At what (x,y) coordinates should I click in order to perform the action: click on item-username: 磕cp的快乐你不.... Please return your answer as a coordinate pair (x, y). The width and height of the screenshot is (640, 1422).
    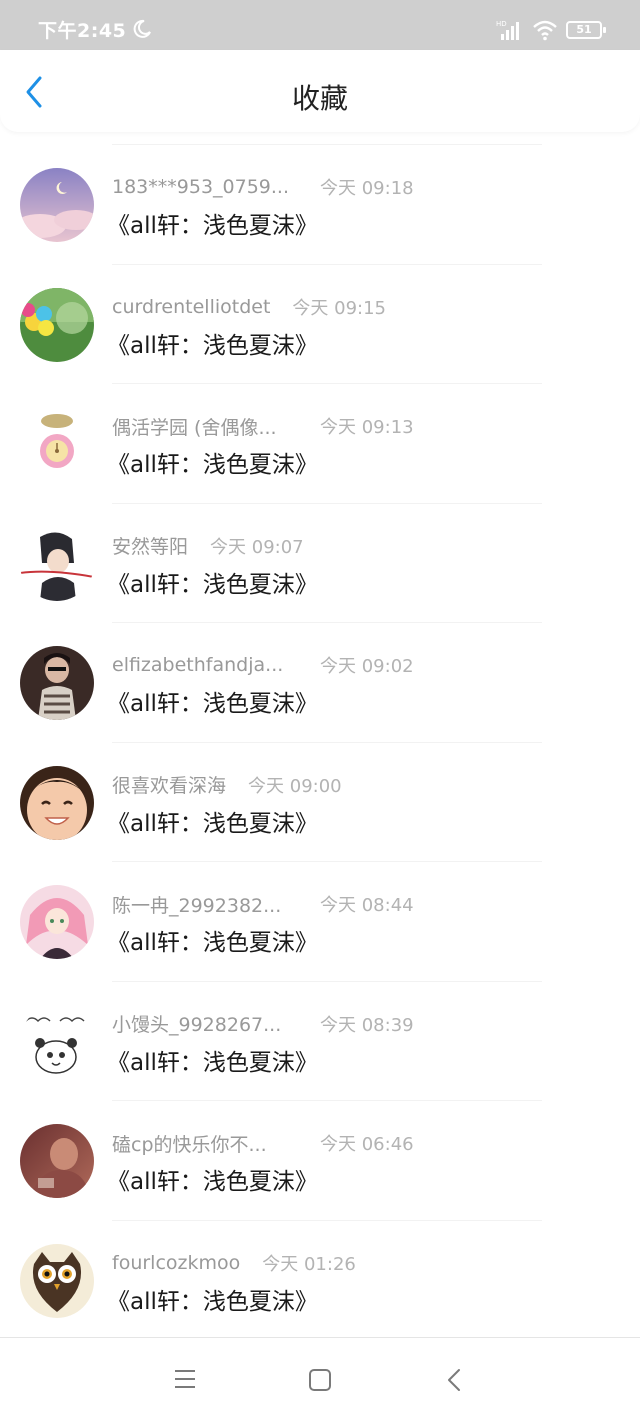
    Looking at the image, I should click on (189, 1144).